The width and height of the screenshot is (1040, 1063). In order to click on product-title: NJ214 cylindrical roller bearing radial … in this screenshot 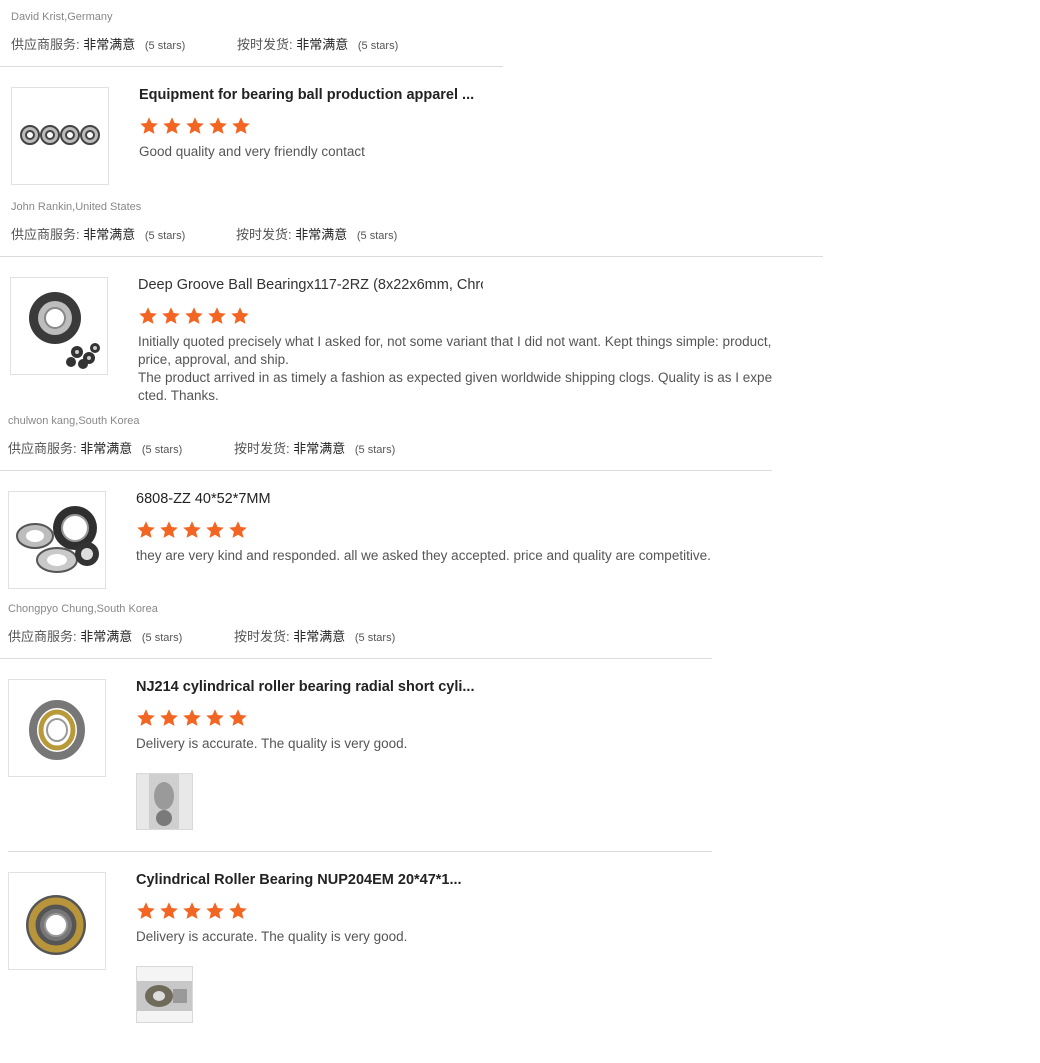, I will do `click(308, 687)`.